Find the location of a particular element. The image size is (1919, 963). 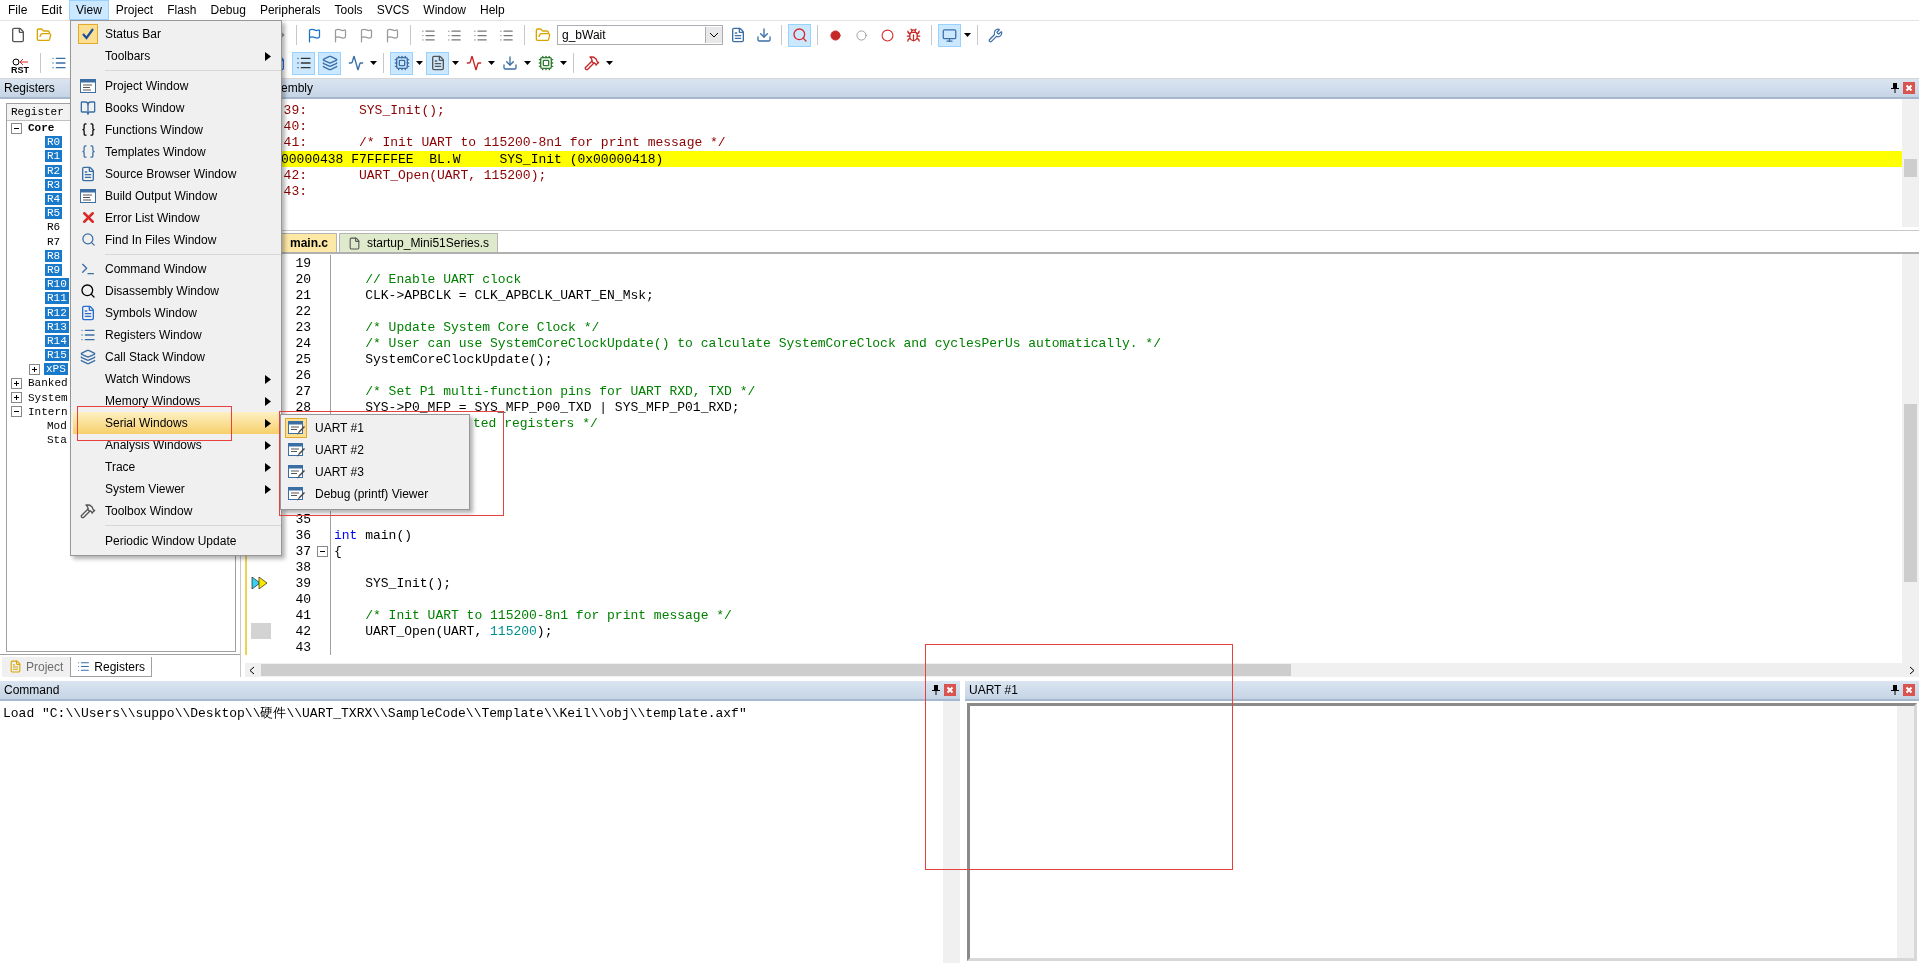

tree-item: R8 is located at coordinates (54, 255).